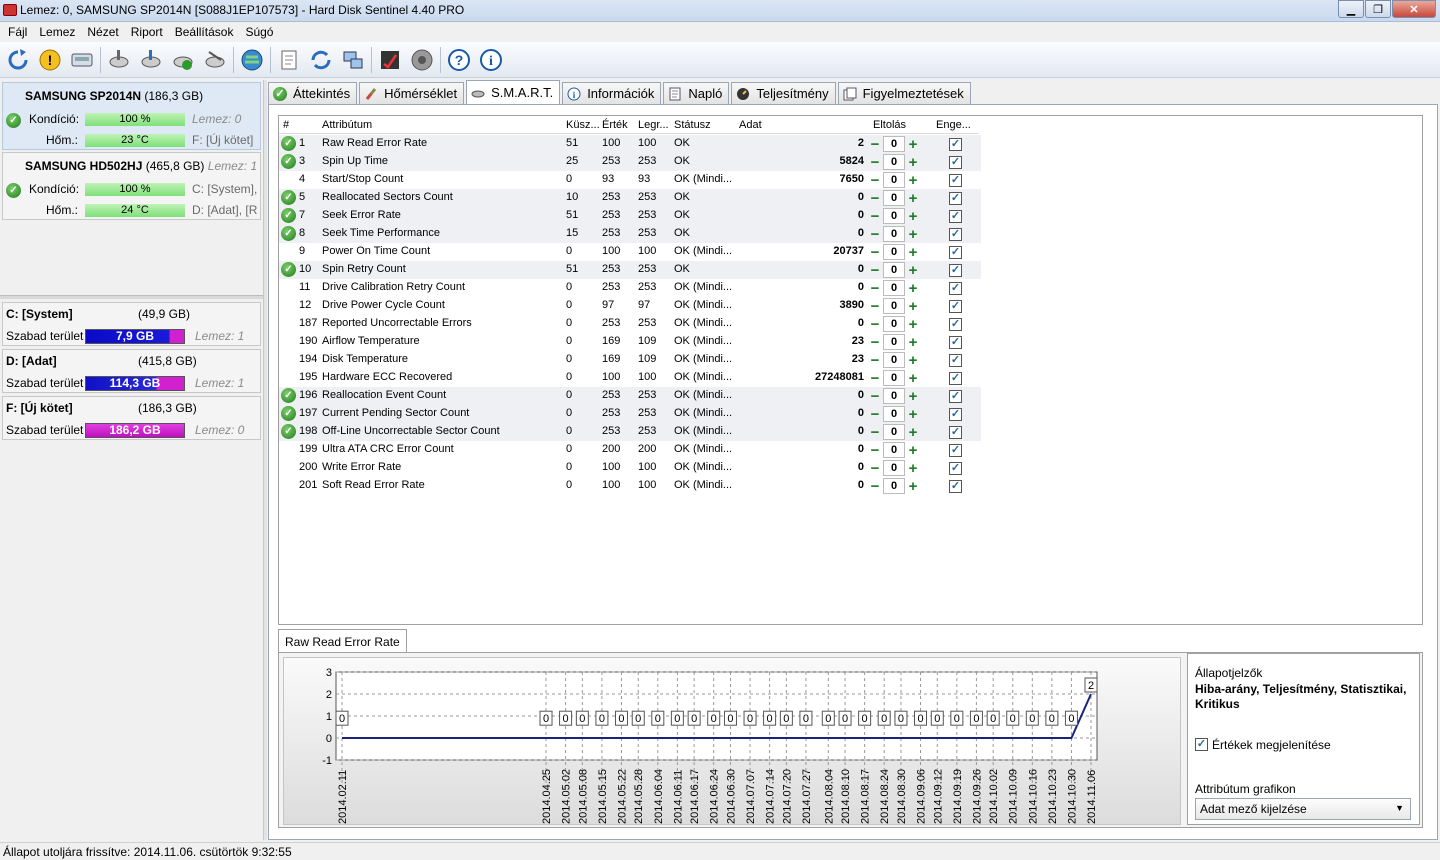 This screenshot has height=860, width=1440. What do you see at coordinates (491, 60) in the screenshot?
I see `info-icon: i` at bounding box center [491, 60].